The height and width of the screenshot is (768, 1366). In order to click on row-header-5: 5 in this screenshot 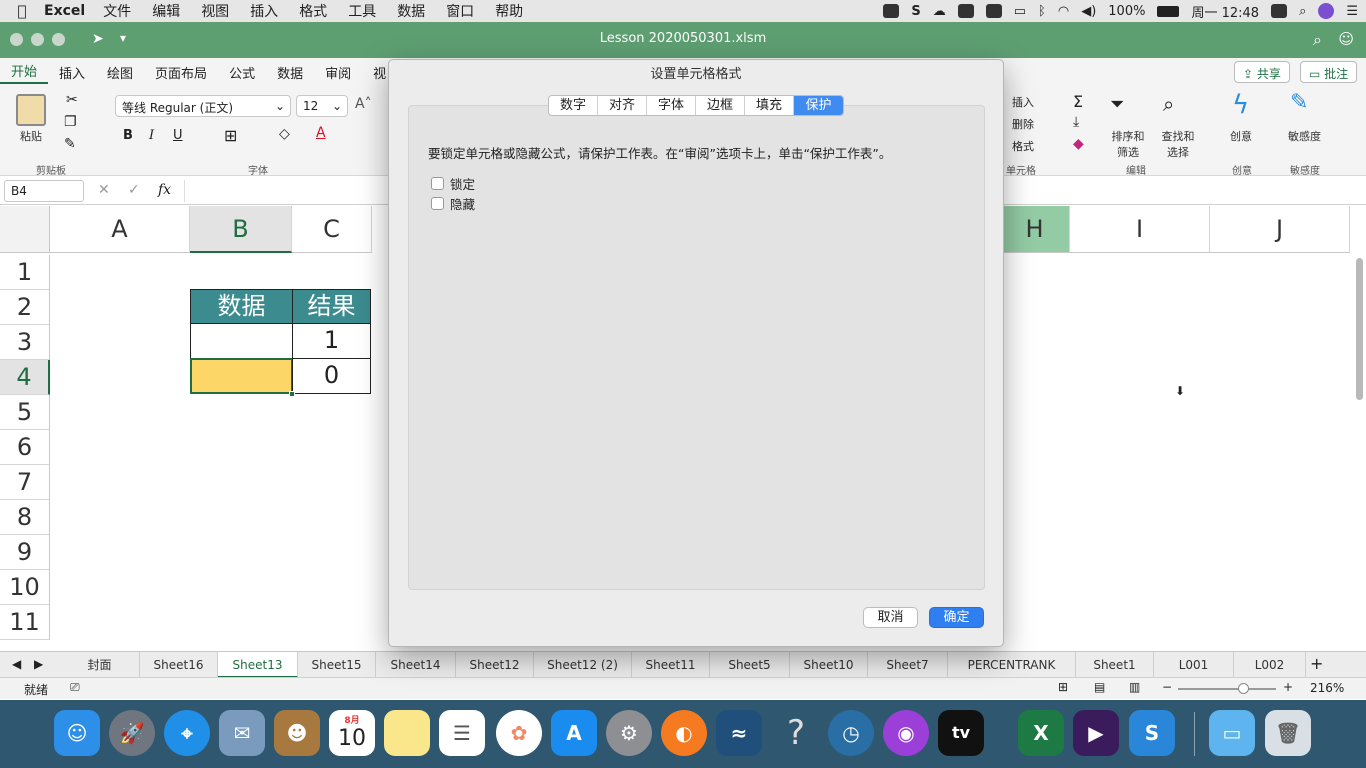, I will do `click(25, 412)`.